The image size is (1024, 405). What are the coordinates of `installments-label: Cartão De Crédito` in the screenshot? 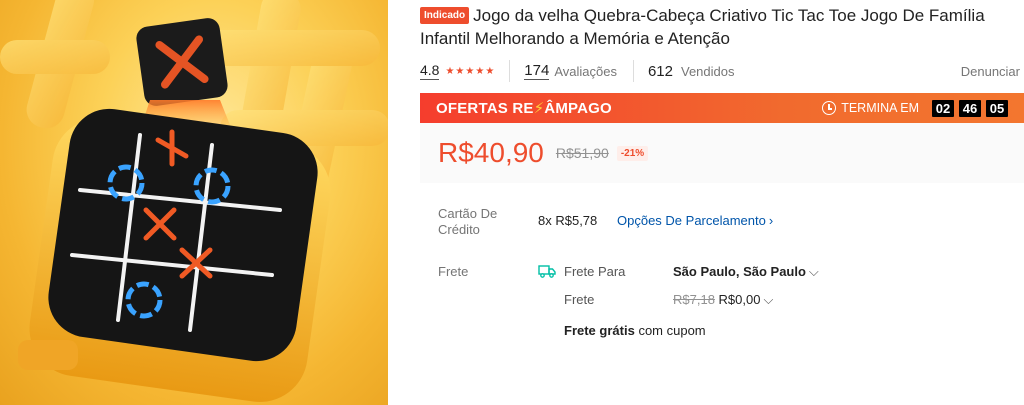 It's located at (468, 221).